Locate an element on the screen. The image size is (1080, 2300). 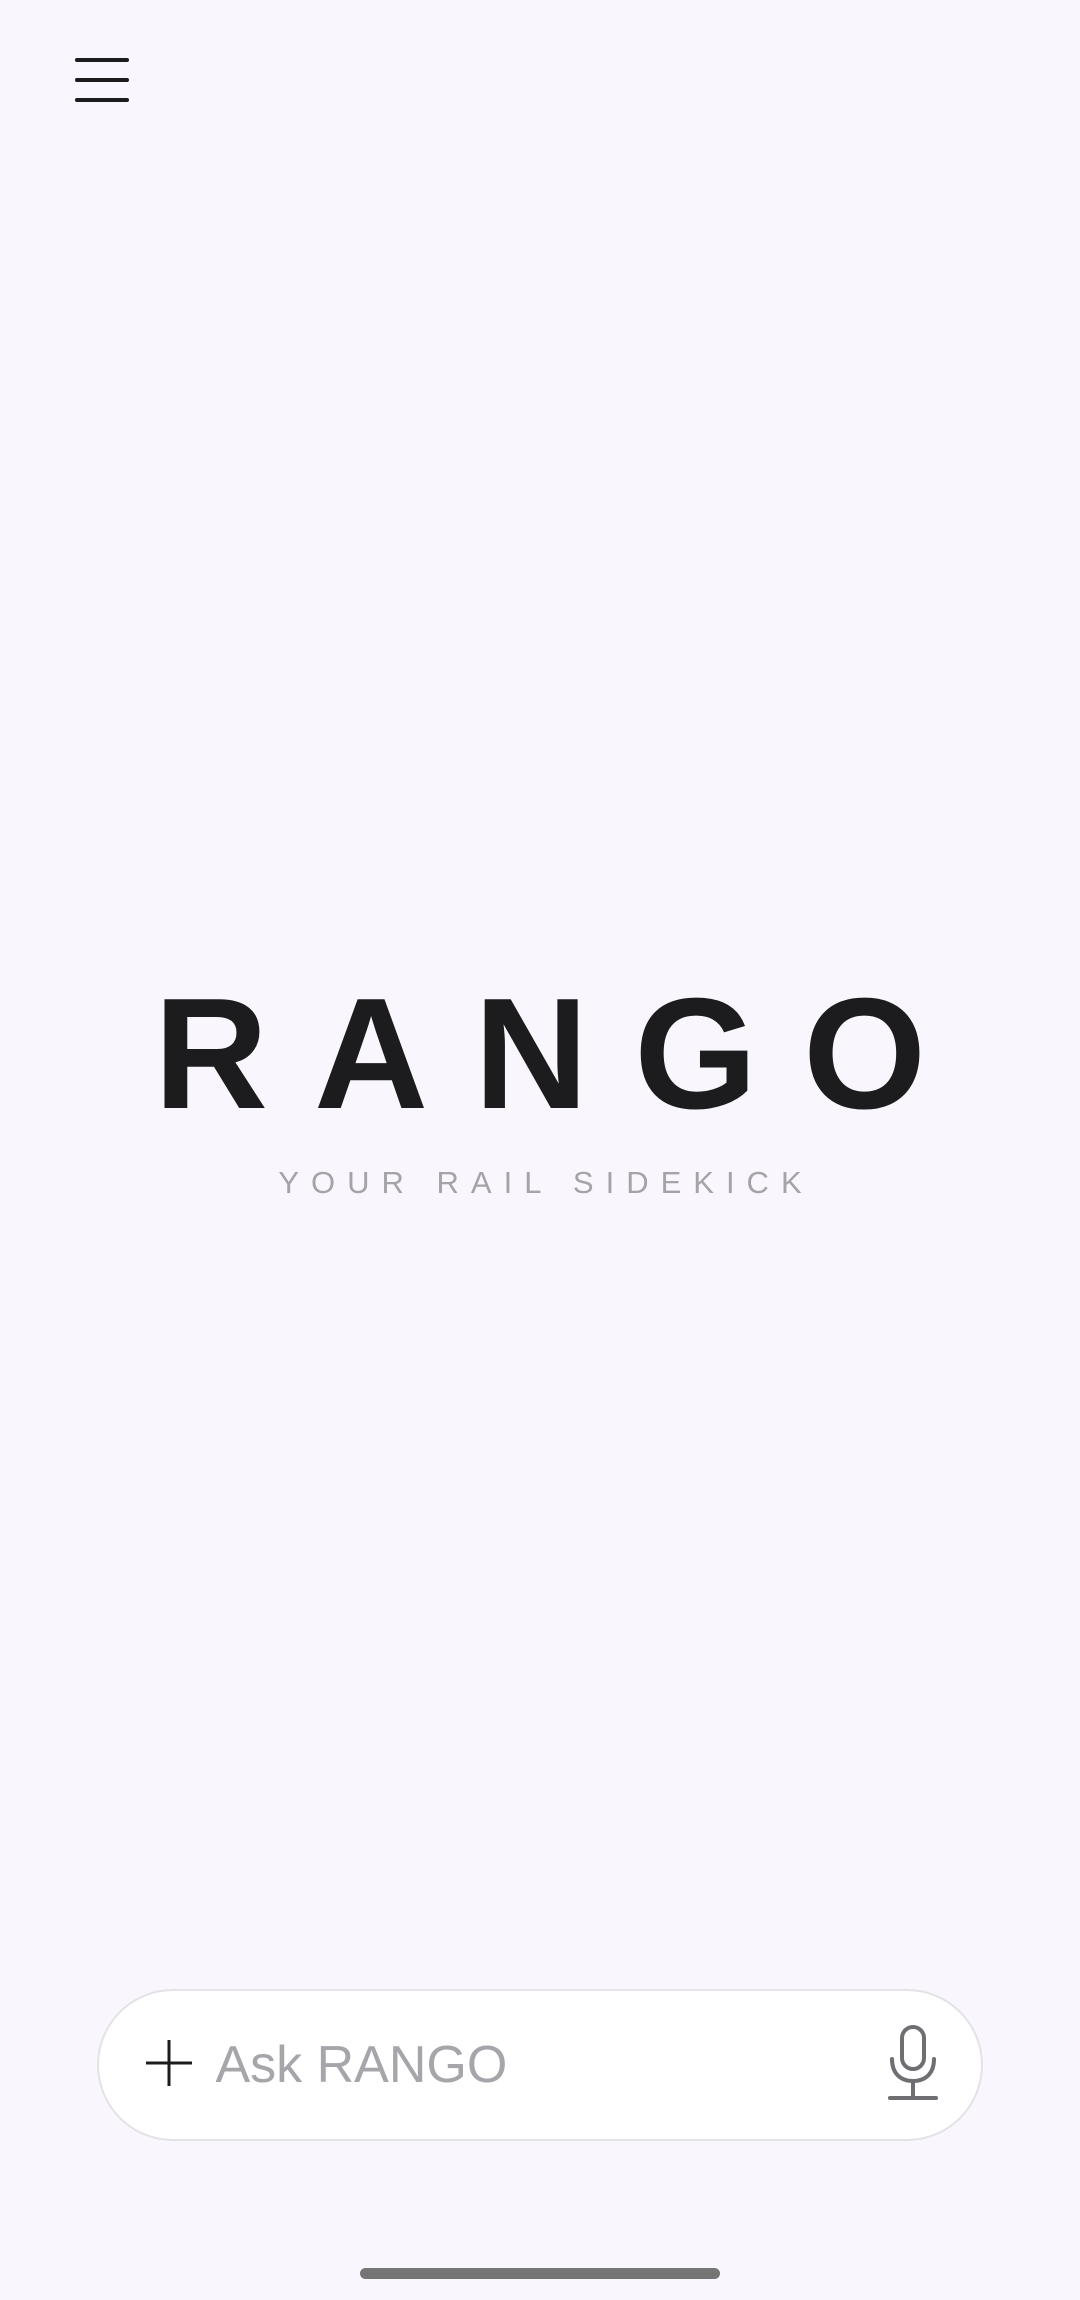
app-title: RANGO is located at coordinates (563, 1054).